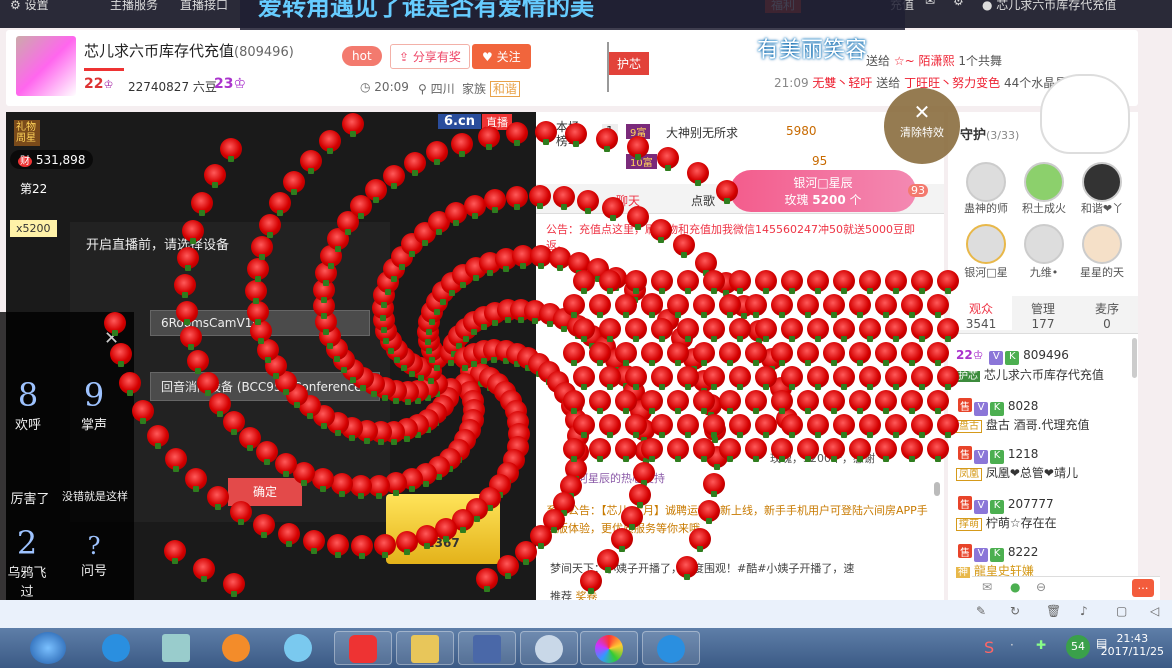  What do you see at coordinates (48, 648) in the screenshot?
I see `start-button-icon` at bounding box center [48, 648].